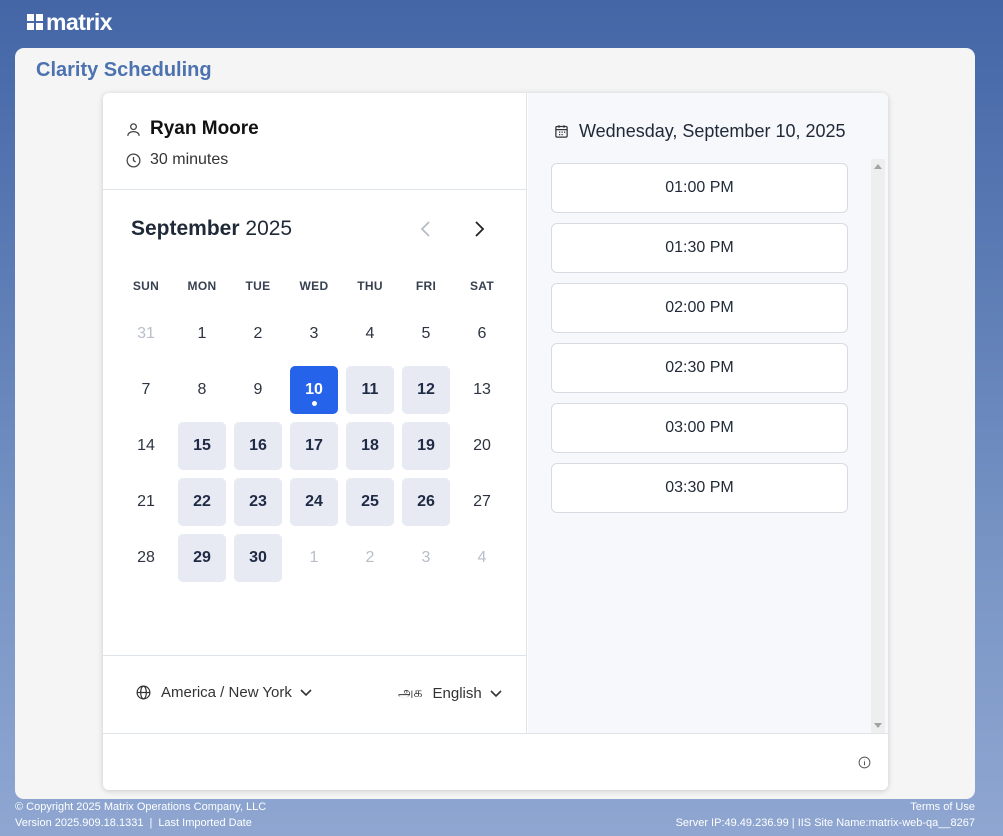  I want to click on calendar-day-selected: 10, so click(314, 390).